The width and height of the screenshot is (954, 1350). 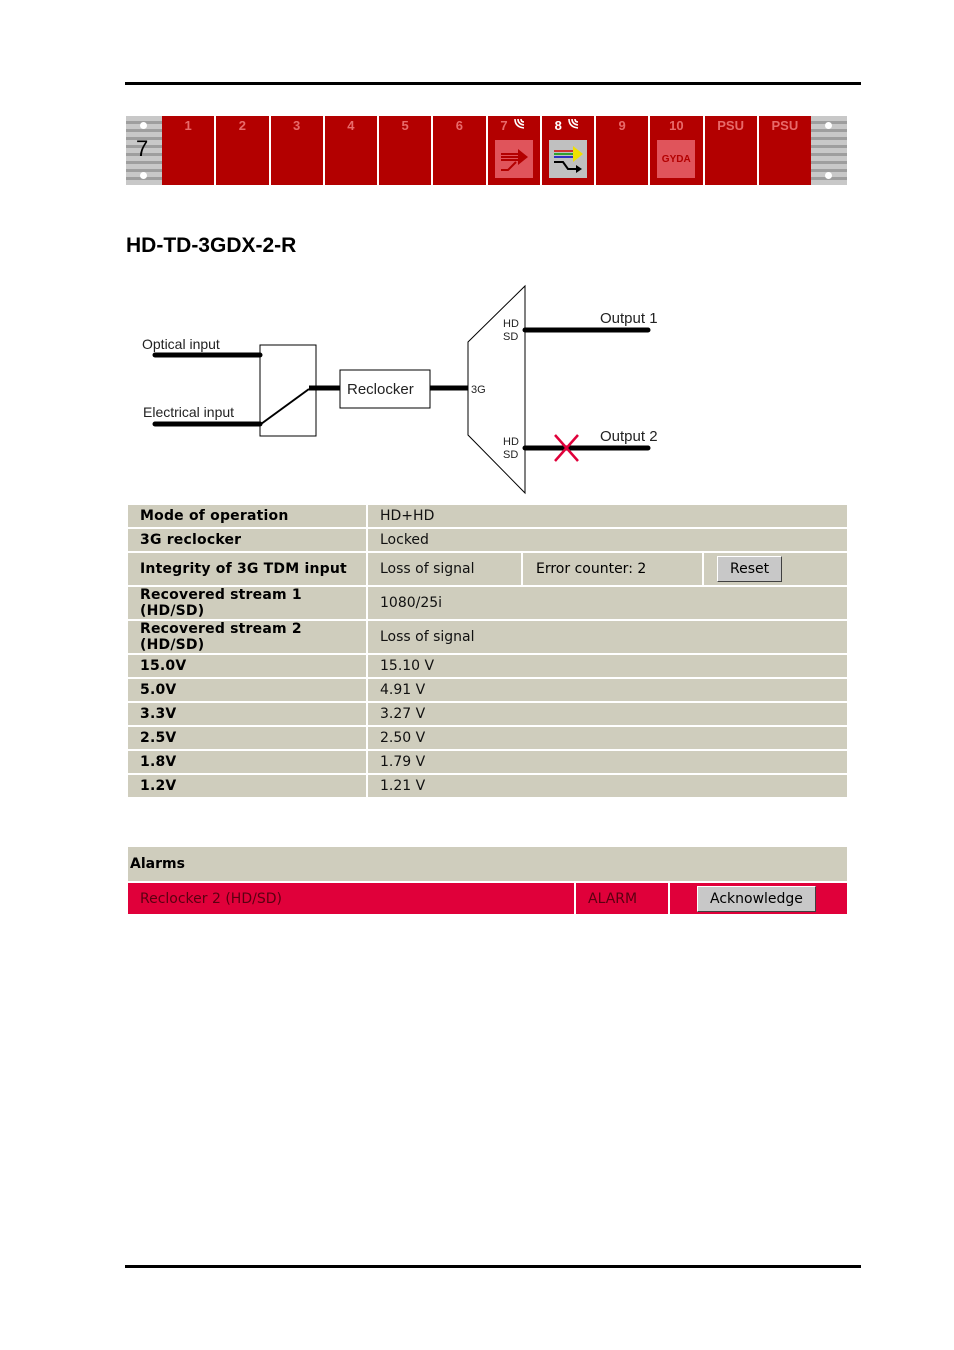 What do you see at coordinates (629, 318) in the screenshot?
I see `output1-label: Output 1` at bounding box center [629, 318].